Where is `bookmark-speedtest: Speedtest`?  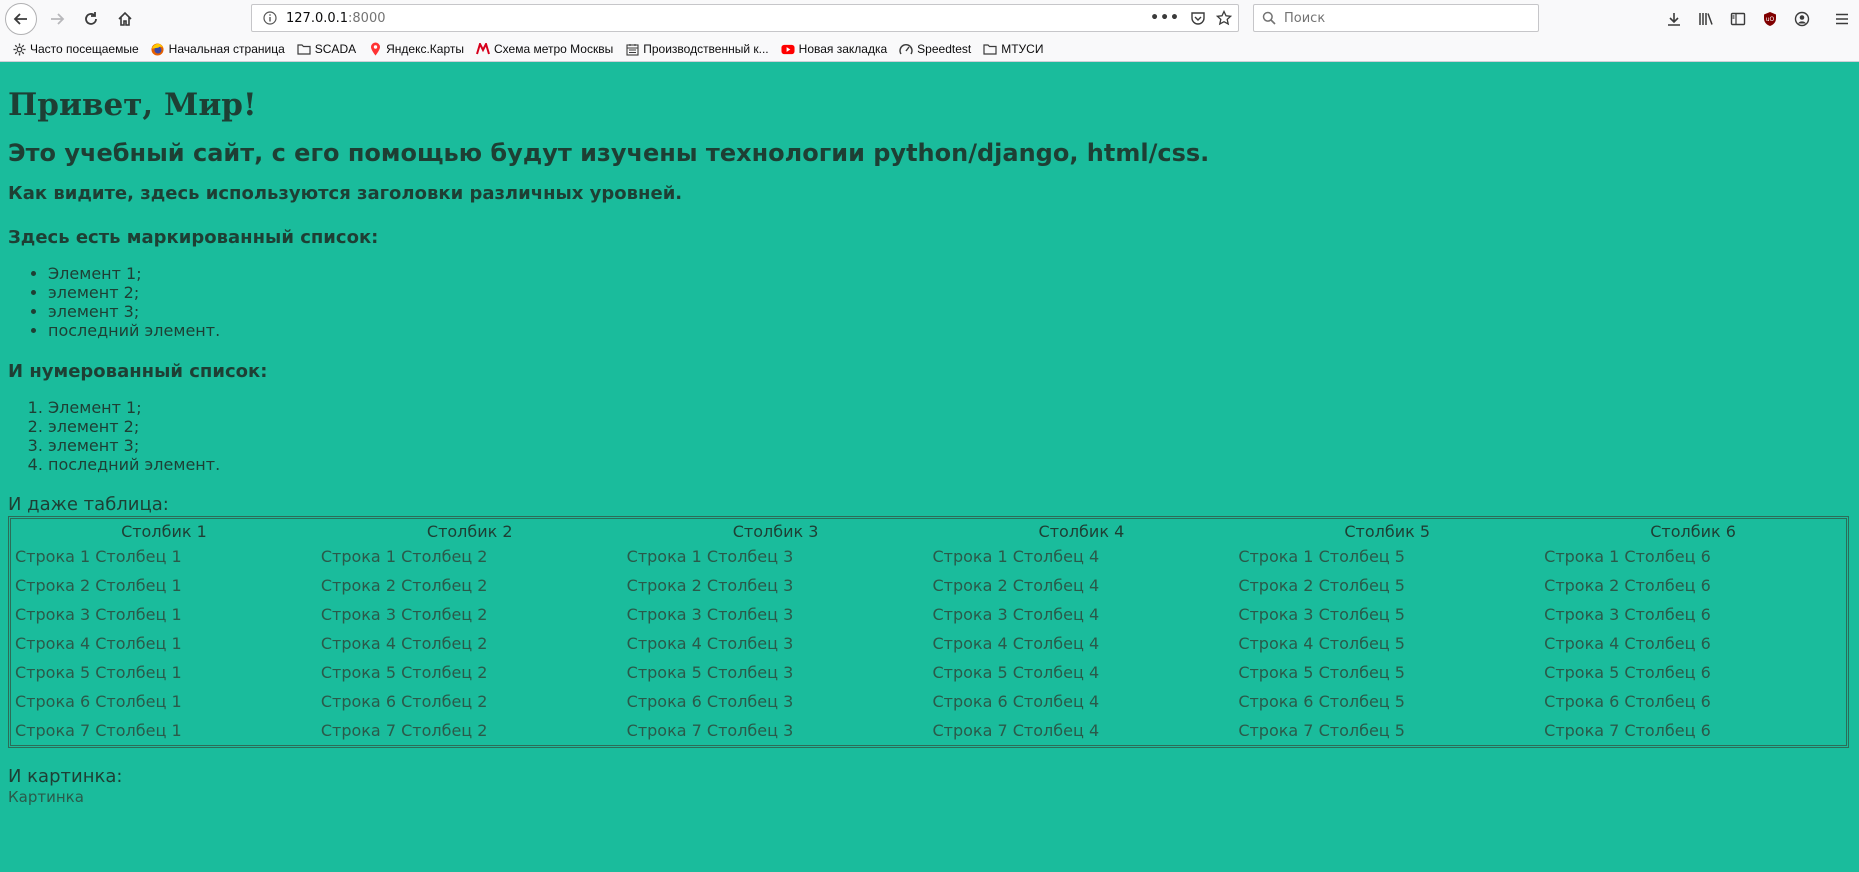
bookmark-speedtest: Speedtest is located at coordinates (935, 49).